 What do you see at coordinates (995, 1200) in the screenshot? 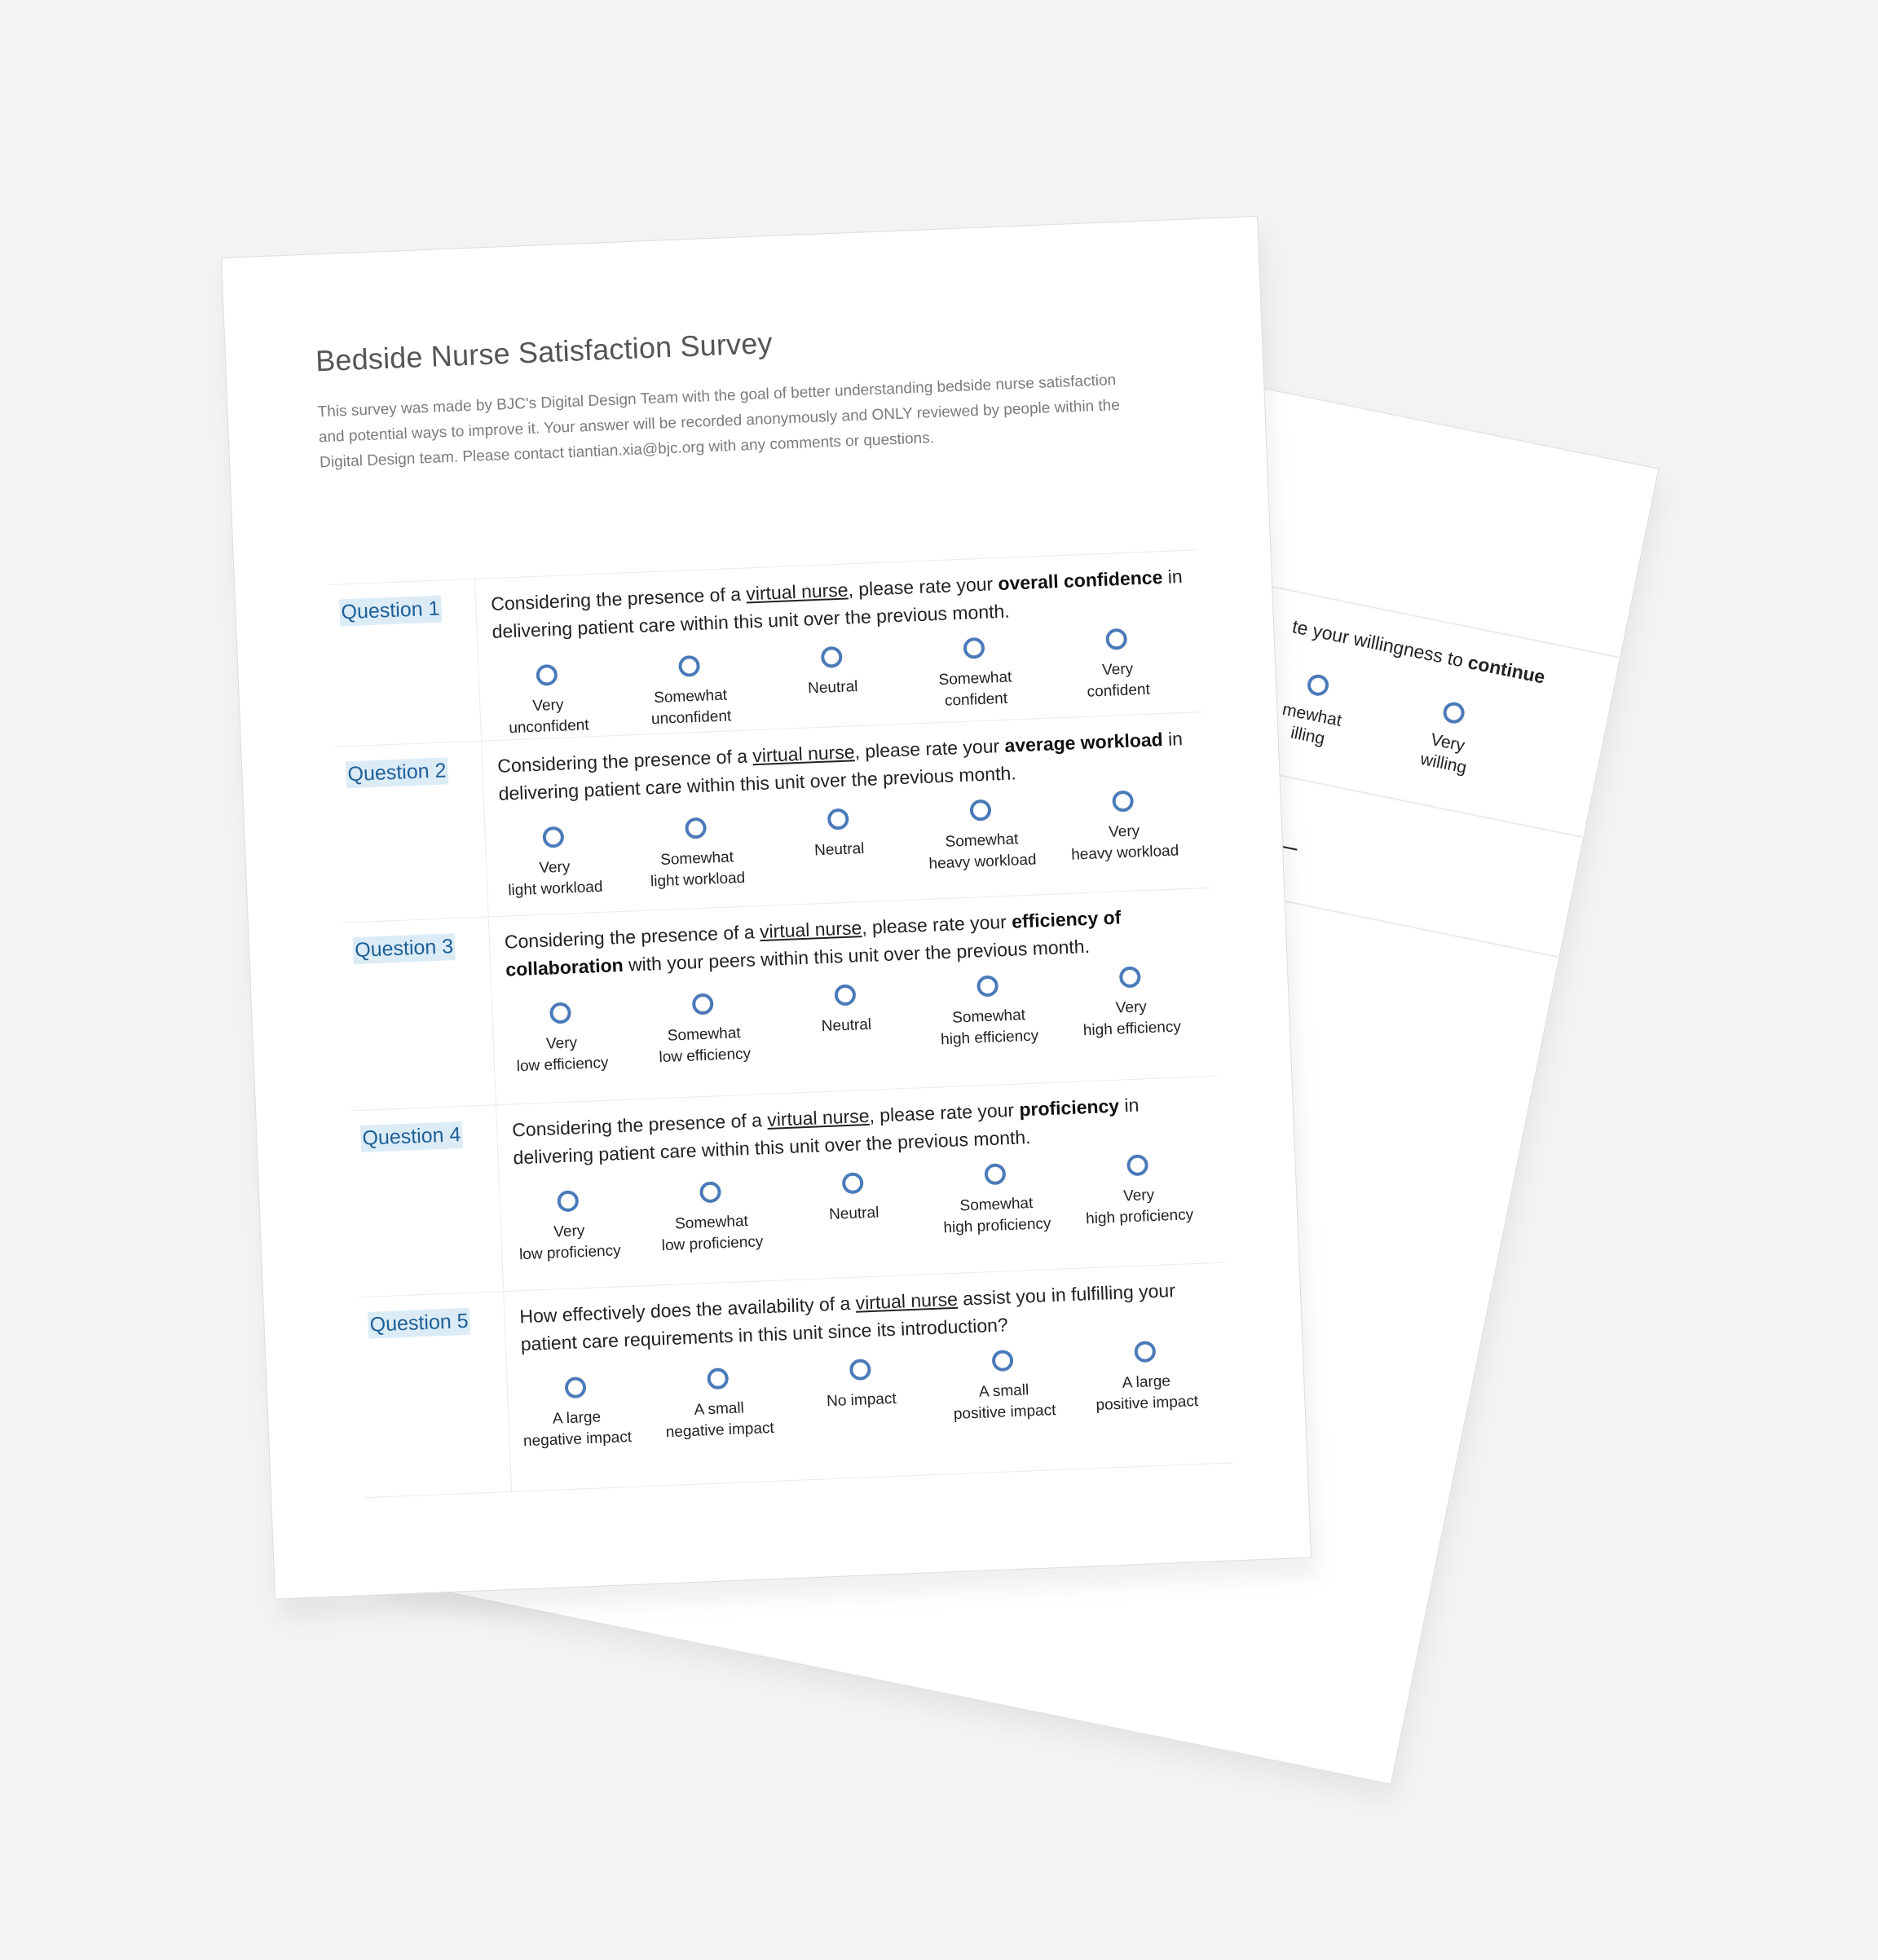
I see `option: Somewhat high proficiency` at bounding box center [995, 1200].